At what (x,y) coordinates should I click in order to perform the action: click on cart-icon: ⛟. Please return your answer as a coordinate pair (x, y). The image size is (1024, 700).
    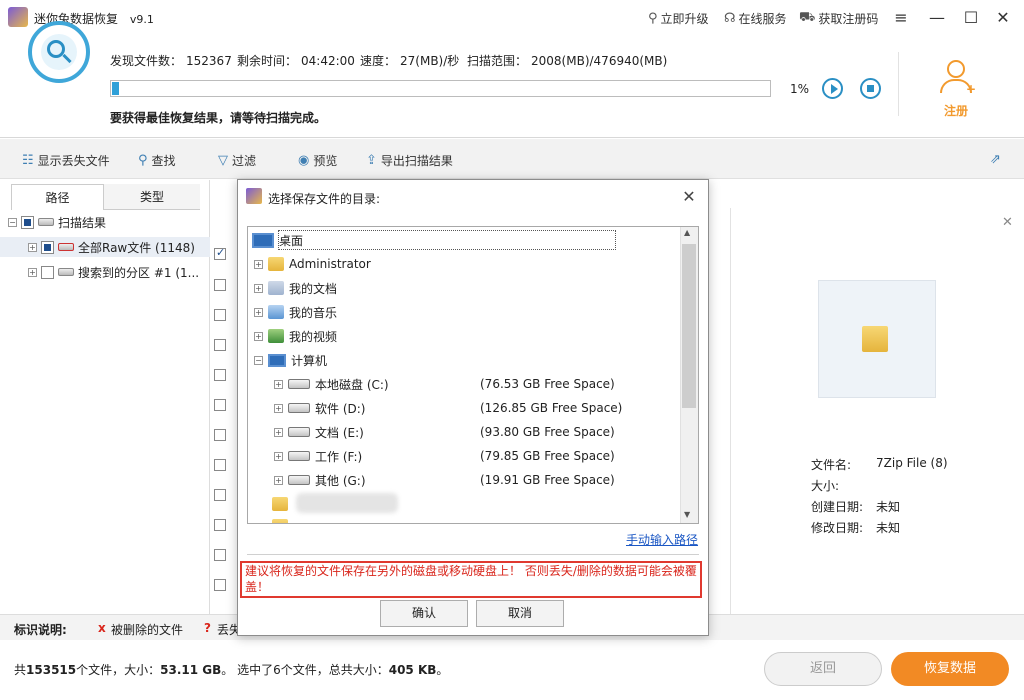
    Looking at the image, I should click on (807, 17).